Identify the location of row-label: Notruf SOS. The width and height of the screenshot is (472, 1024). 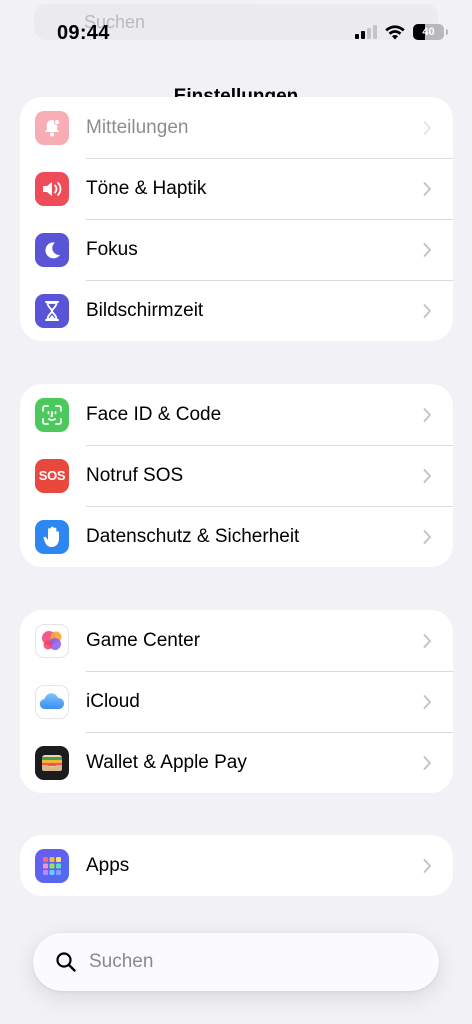
(135, 475).